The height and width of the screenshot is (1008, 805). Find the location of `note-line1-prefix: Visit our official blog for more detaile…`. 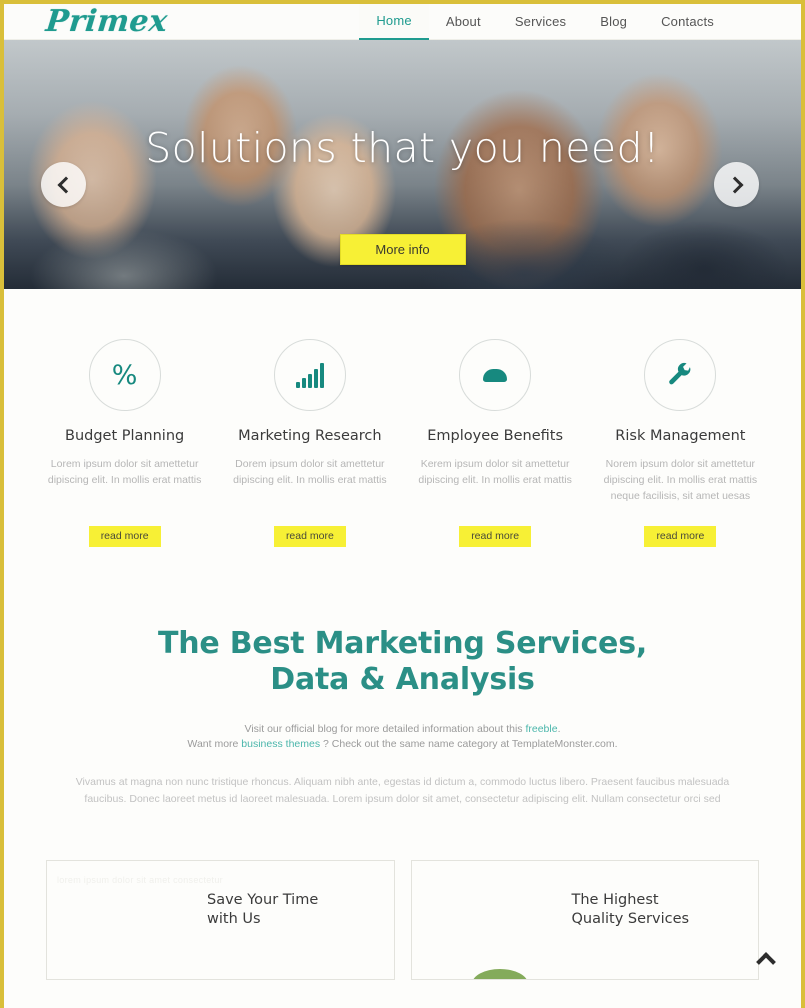

note-line1-prefix: Visit our official blog for more detaile… is located at coordinates (385, 729).